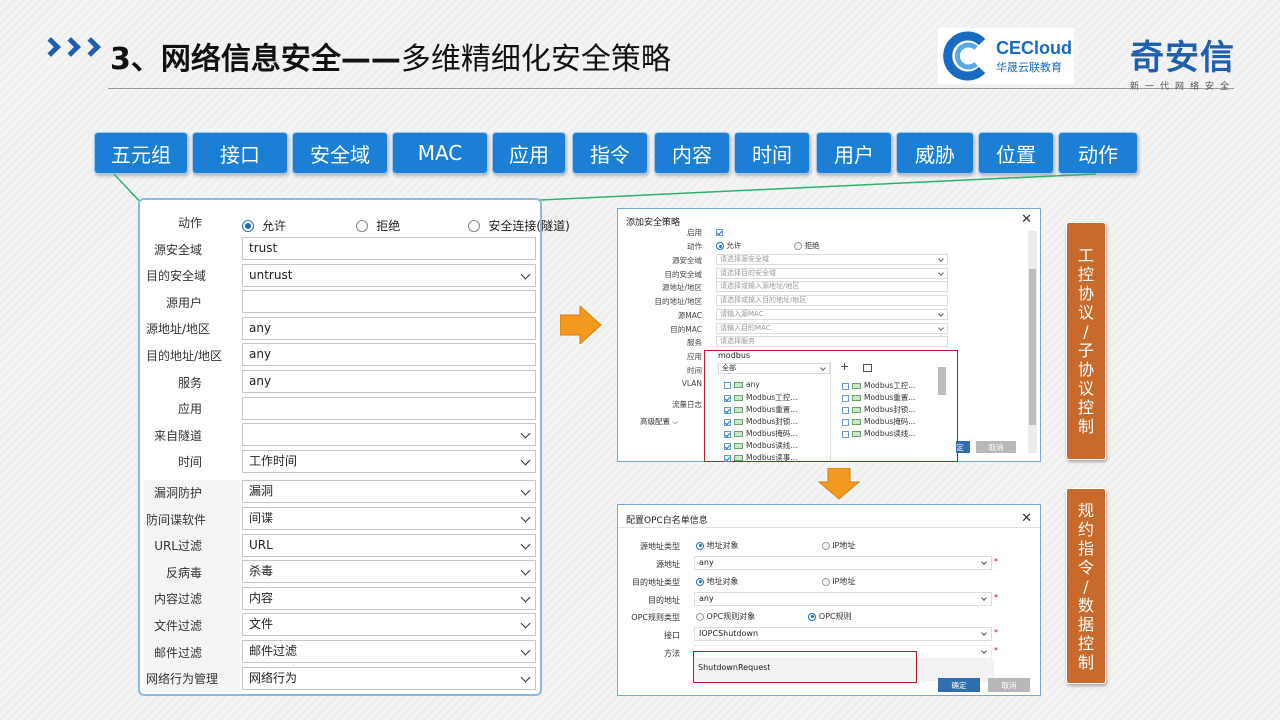  What do you see at coordinates (183, 302) in the screenshot?
I see `form-row-label: 源用户` at bounding box center [183, 302].